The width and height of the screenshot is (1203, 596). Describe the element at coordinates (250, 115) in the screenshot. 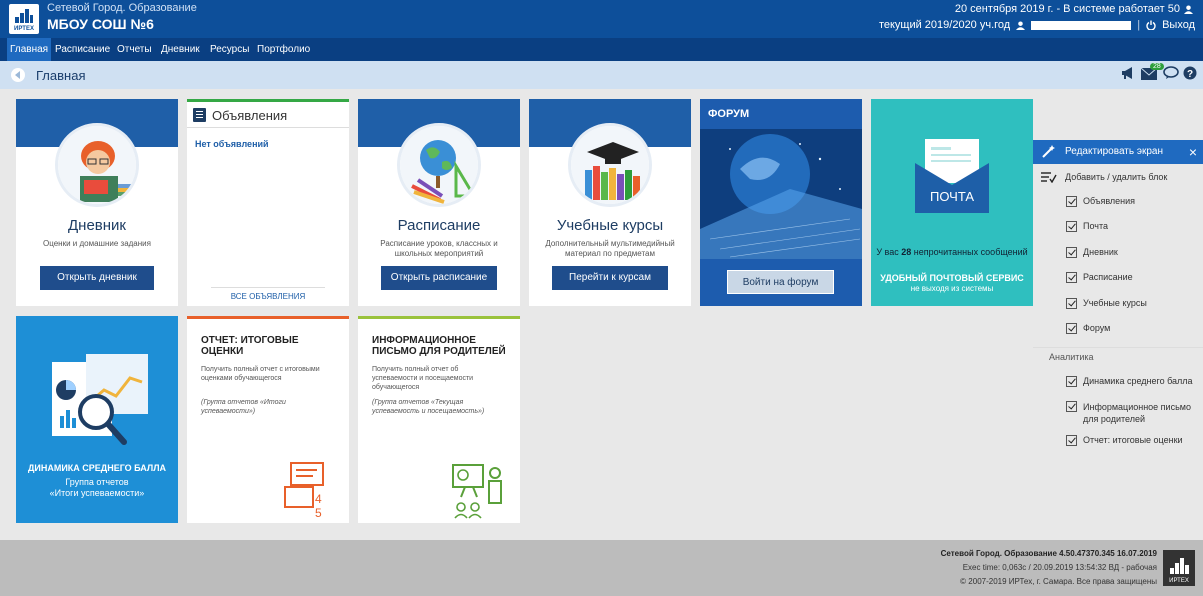

I see `announcements-title: Объявления` at that location.